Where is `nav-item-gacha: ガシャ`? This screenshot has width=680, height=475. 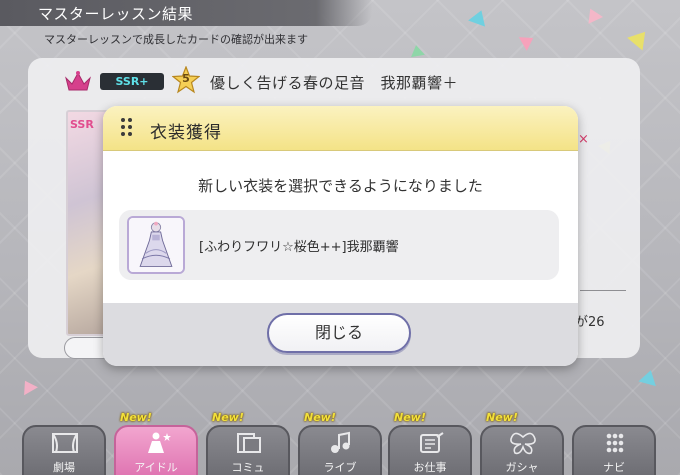 nav-item-gacha: ガシャ is located at coordinates (522, 450).